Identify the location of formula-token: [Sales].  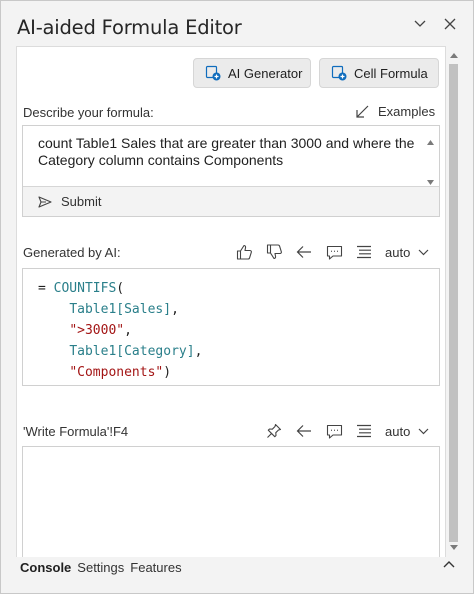
(144, 309).